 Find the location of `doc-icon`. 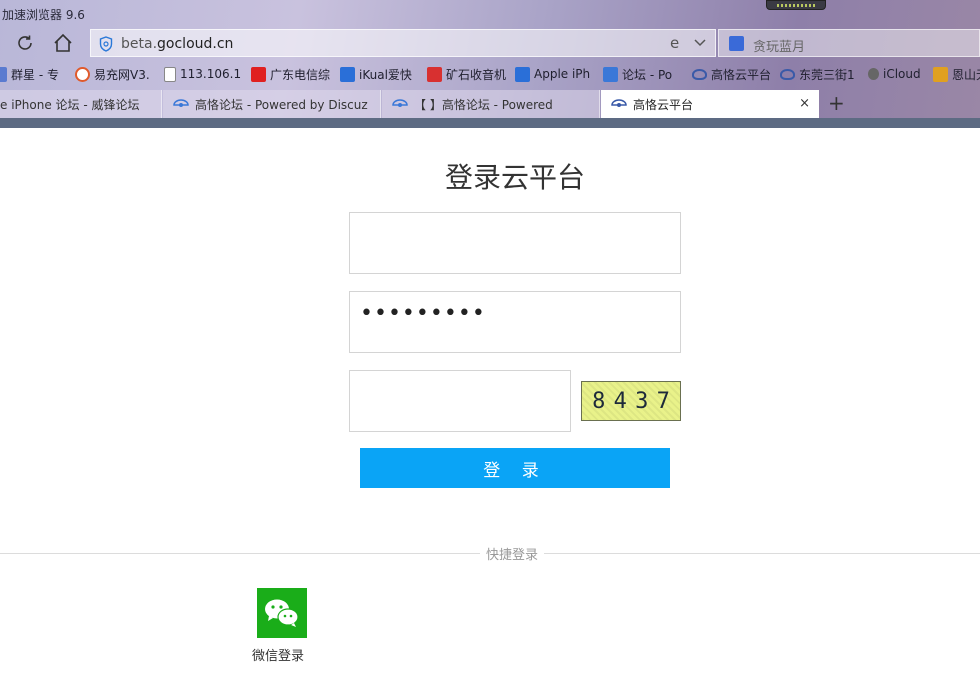

doc-icon is located at coordinates (170, 74).